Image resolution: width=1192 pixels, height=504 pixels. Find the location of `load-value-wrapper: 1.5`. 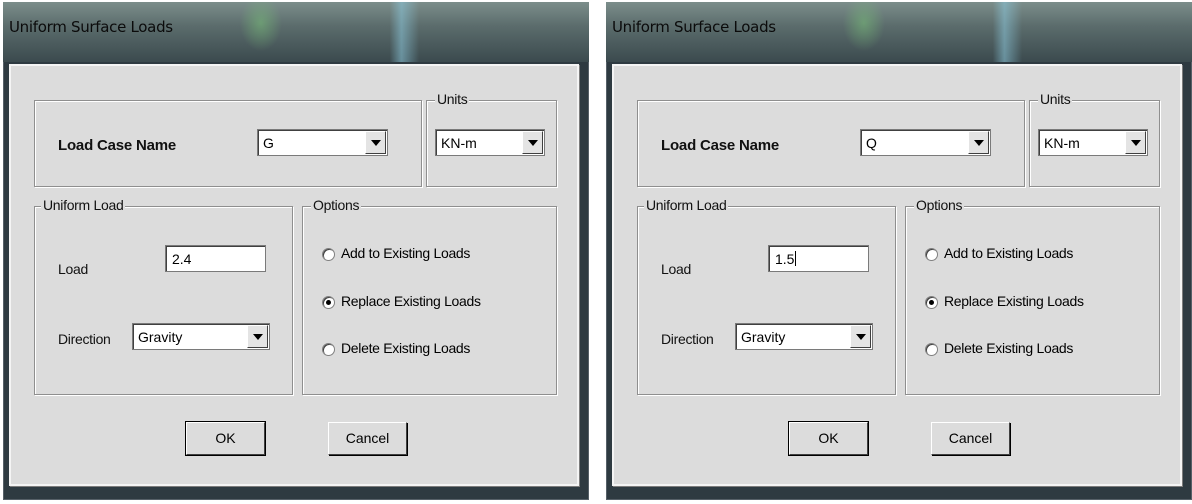

load-value-wrapper: 1.5 is located at coordinates (786, 259).